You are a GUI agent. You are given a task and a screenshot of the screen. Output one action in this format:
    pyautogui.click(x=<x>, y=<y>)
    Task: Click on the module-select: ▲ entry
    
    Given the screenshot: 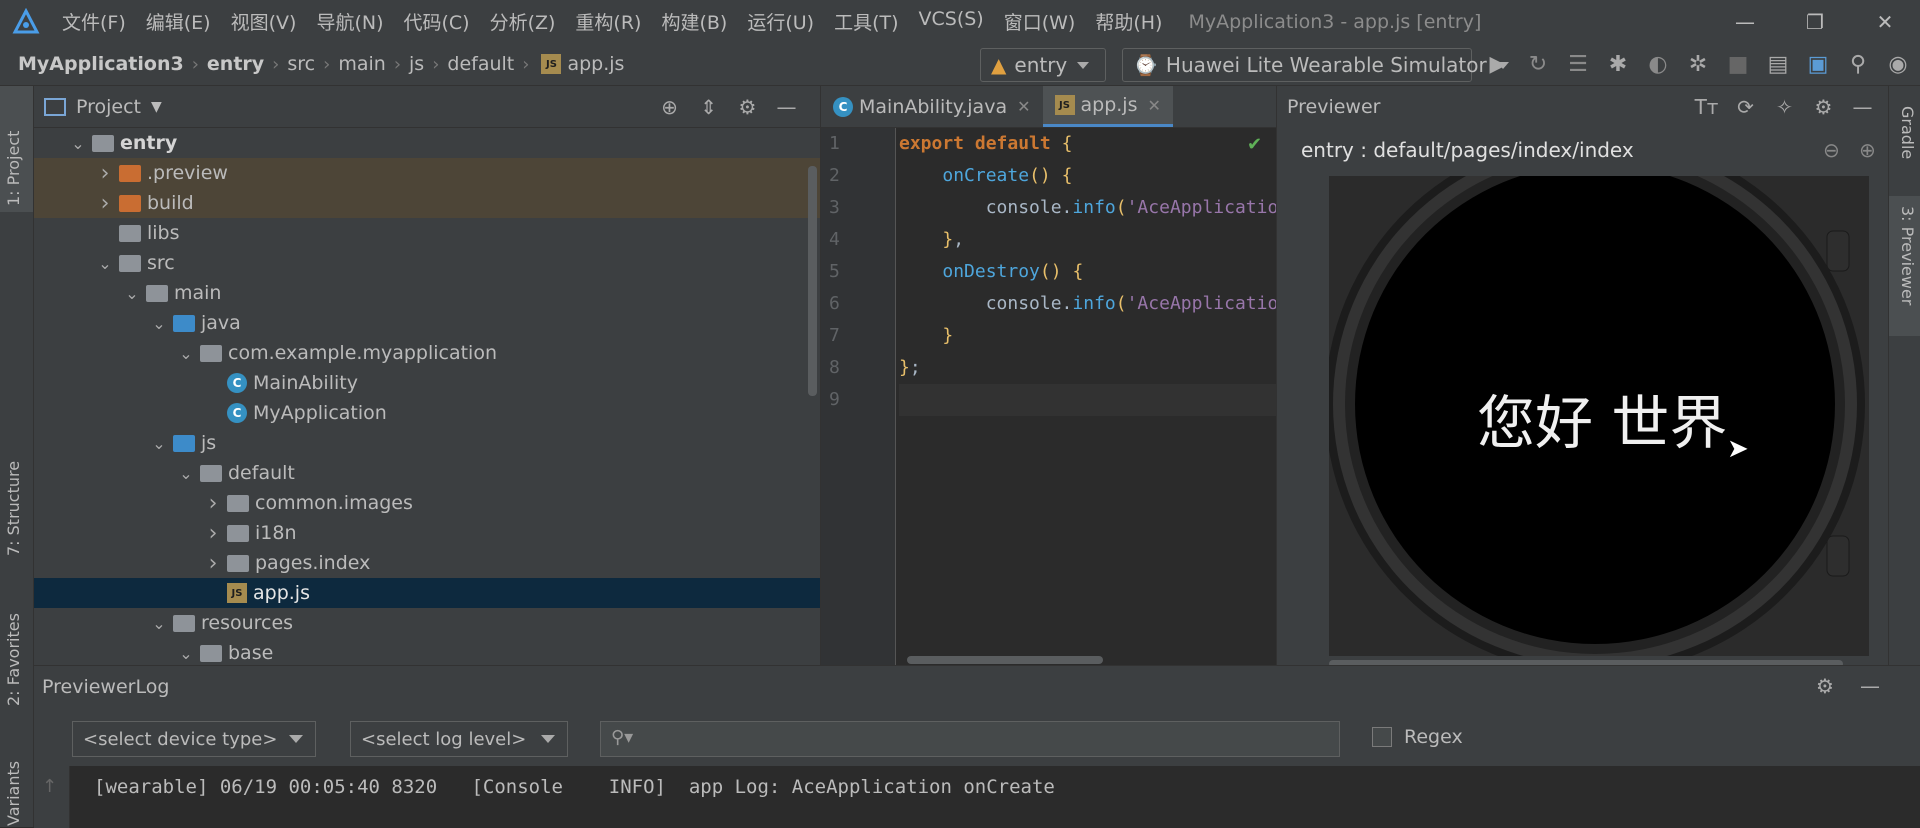 What is the action you would take?
    pyautogui.click(x=1043, y=65)
    